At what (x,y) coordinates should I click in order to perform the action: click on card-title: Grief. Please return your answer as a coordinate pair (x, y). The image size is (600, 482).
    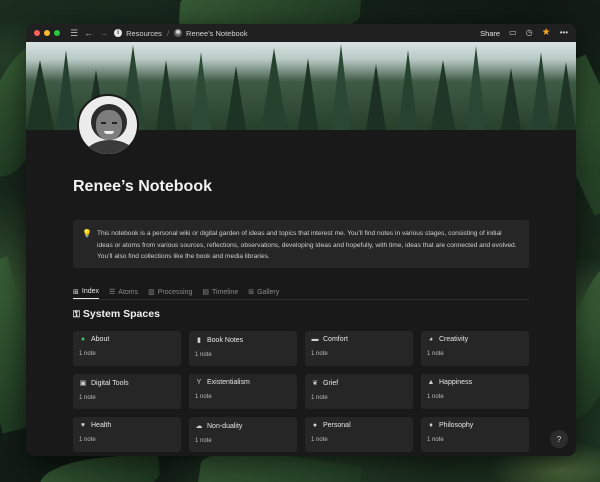
    Looking at the image, I should click on (331, 383).